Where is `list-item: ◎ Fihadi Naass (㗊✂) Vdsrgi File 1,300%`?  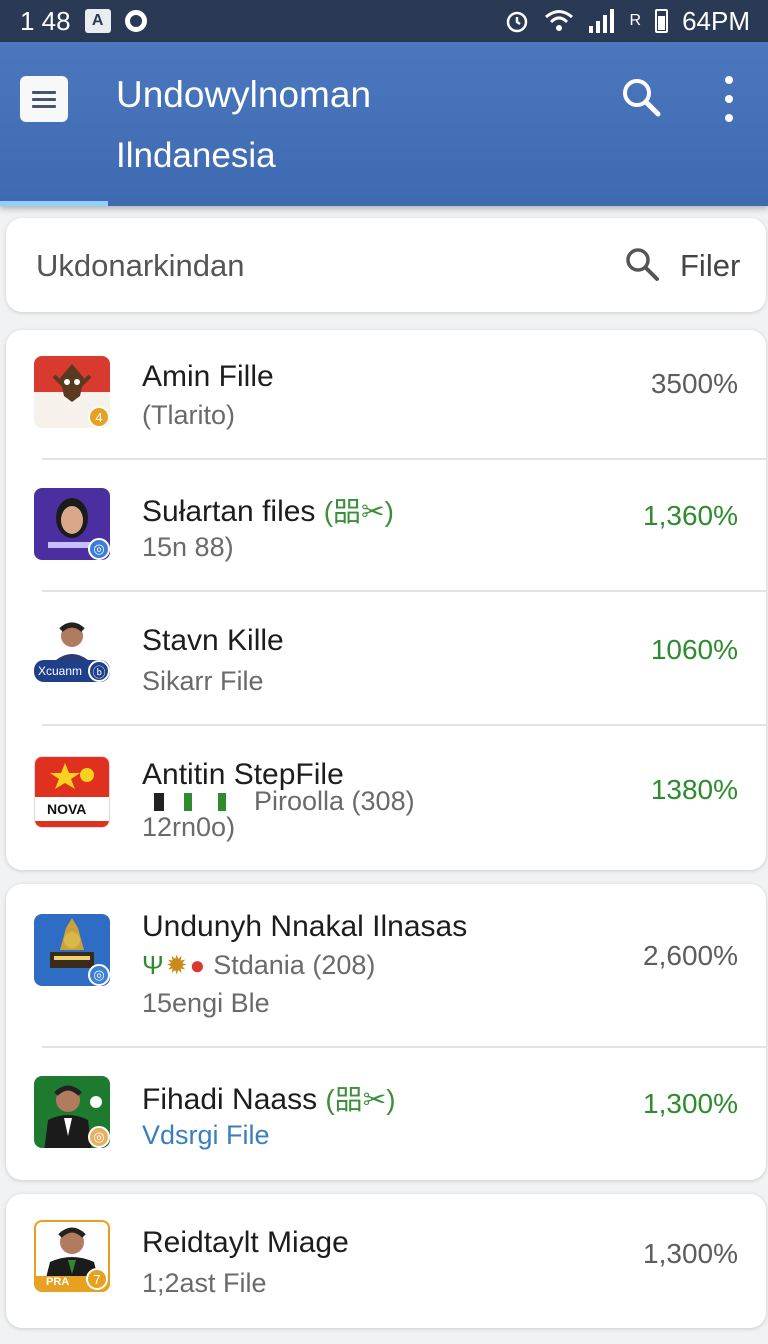
list-item: ◎ Fihadi Naass (㗊✂) Vdsrgi File 1,300% is located at coordinates (386, 1114).